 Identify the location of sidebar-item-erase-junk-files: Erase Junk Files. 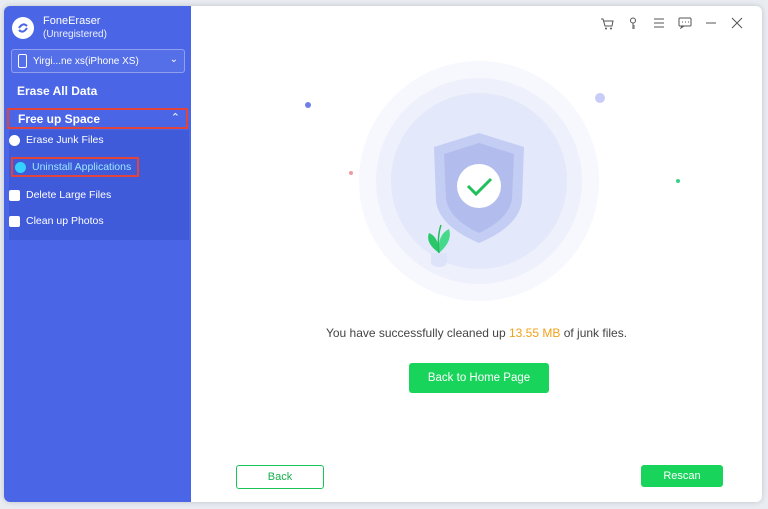
(56, 140).